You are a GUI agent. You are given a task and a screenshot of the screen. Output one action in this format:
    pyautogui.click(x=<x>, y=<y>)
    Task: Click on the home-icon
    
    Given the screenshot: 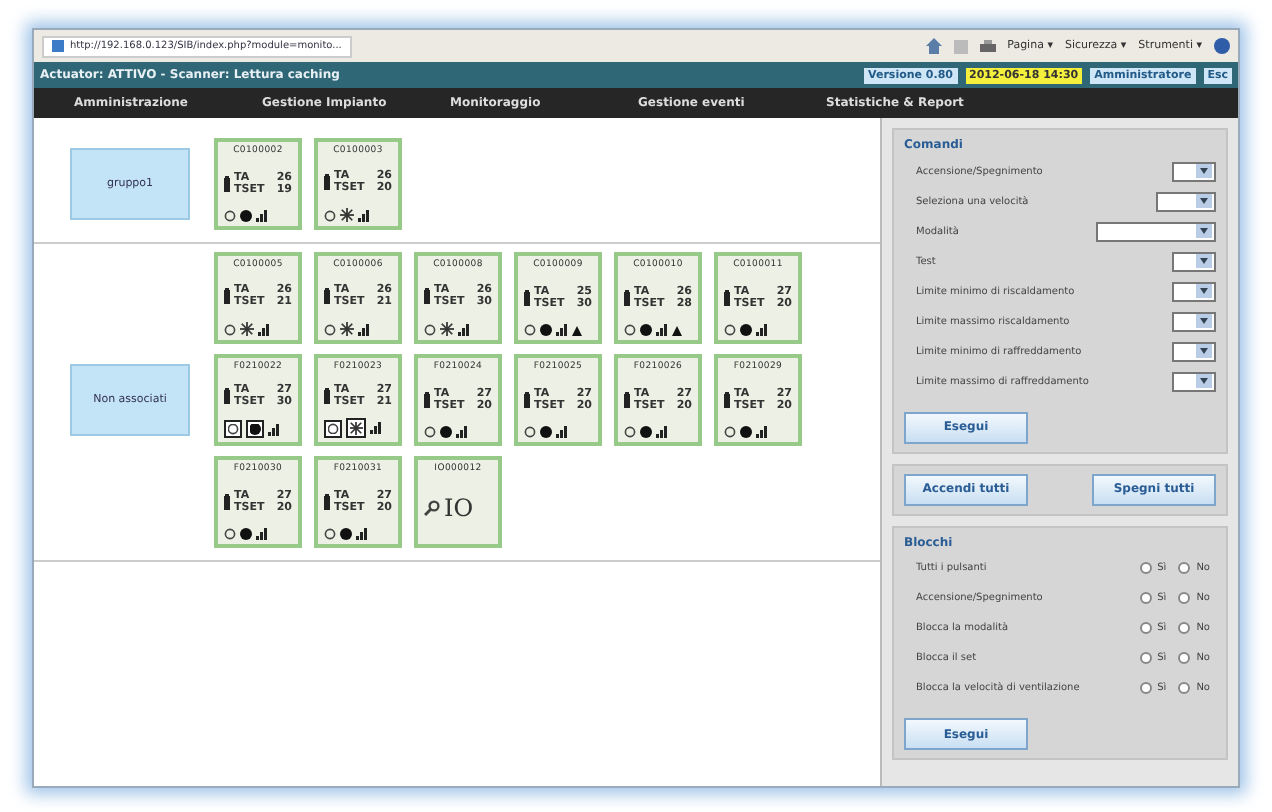 What is the action you would take?
    pyautogui.click(x=933, y=46)
    